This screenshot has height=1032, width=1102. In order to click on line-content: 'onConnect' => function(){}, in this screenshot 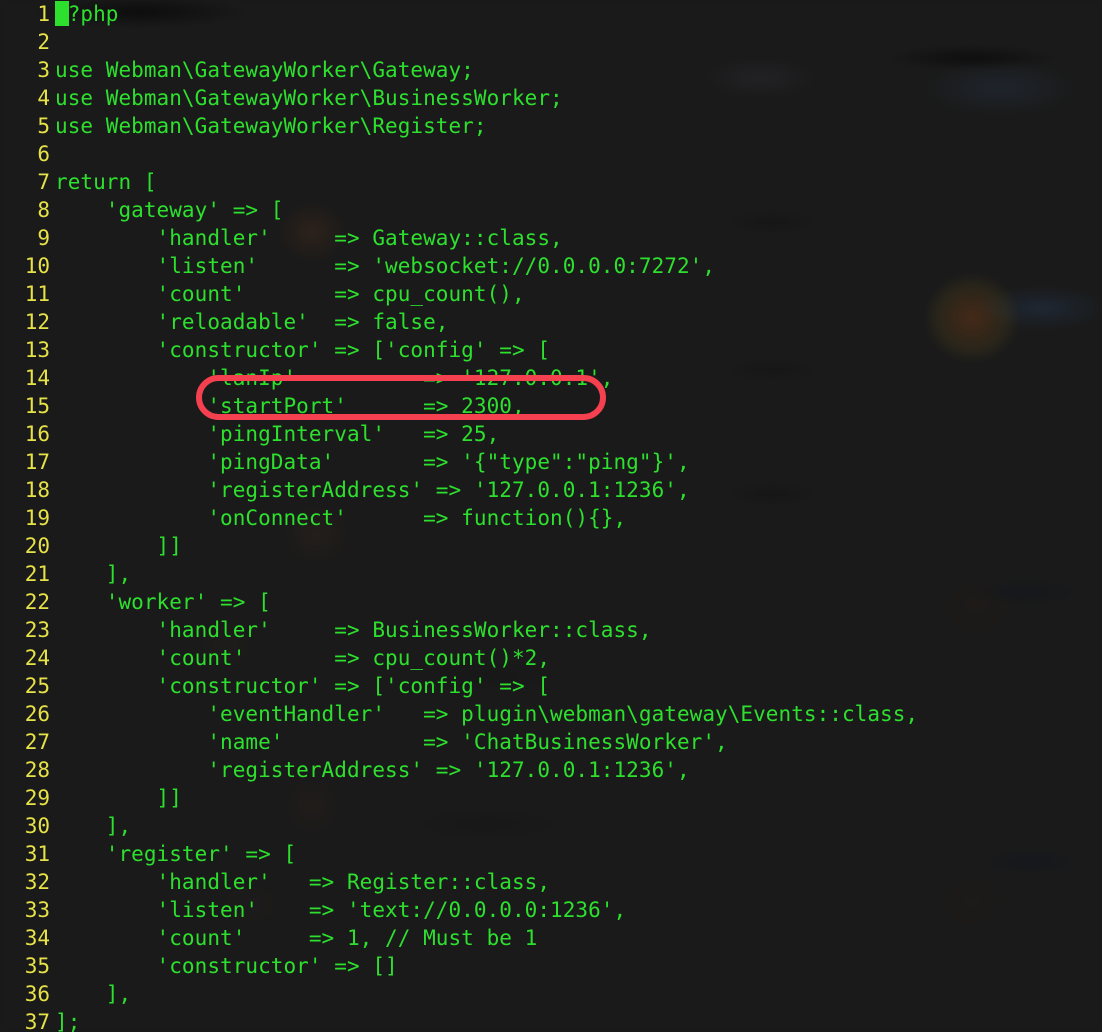, I will do `click(340, 518)`.